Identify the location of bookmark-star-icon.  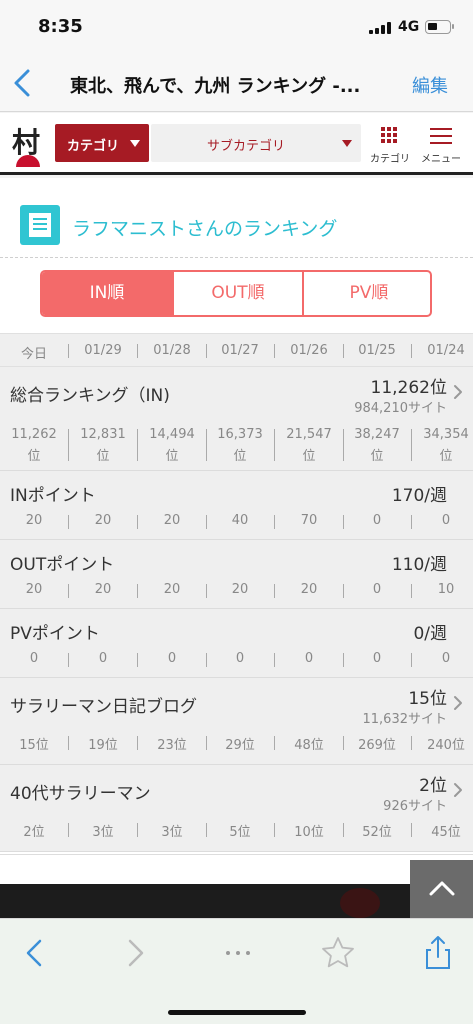
(338, 953).